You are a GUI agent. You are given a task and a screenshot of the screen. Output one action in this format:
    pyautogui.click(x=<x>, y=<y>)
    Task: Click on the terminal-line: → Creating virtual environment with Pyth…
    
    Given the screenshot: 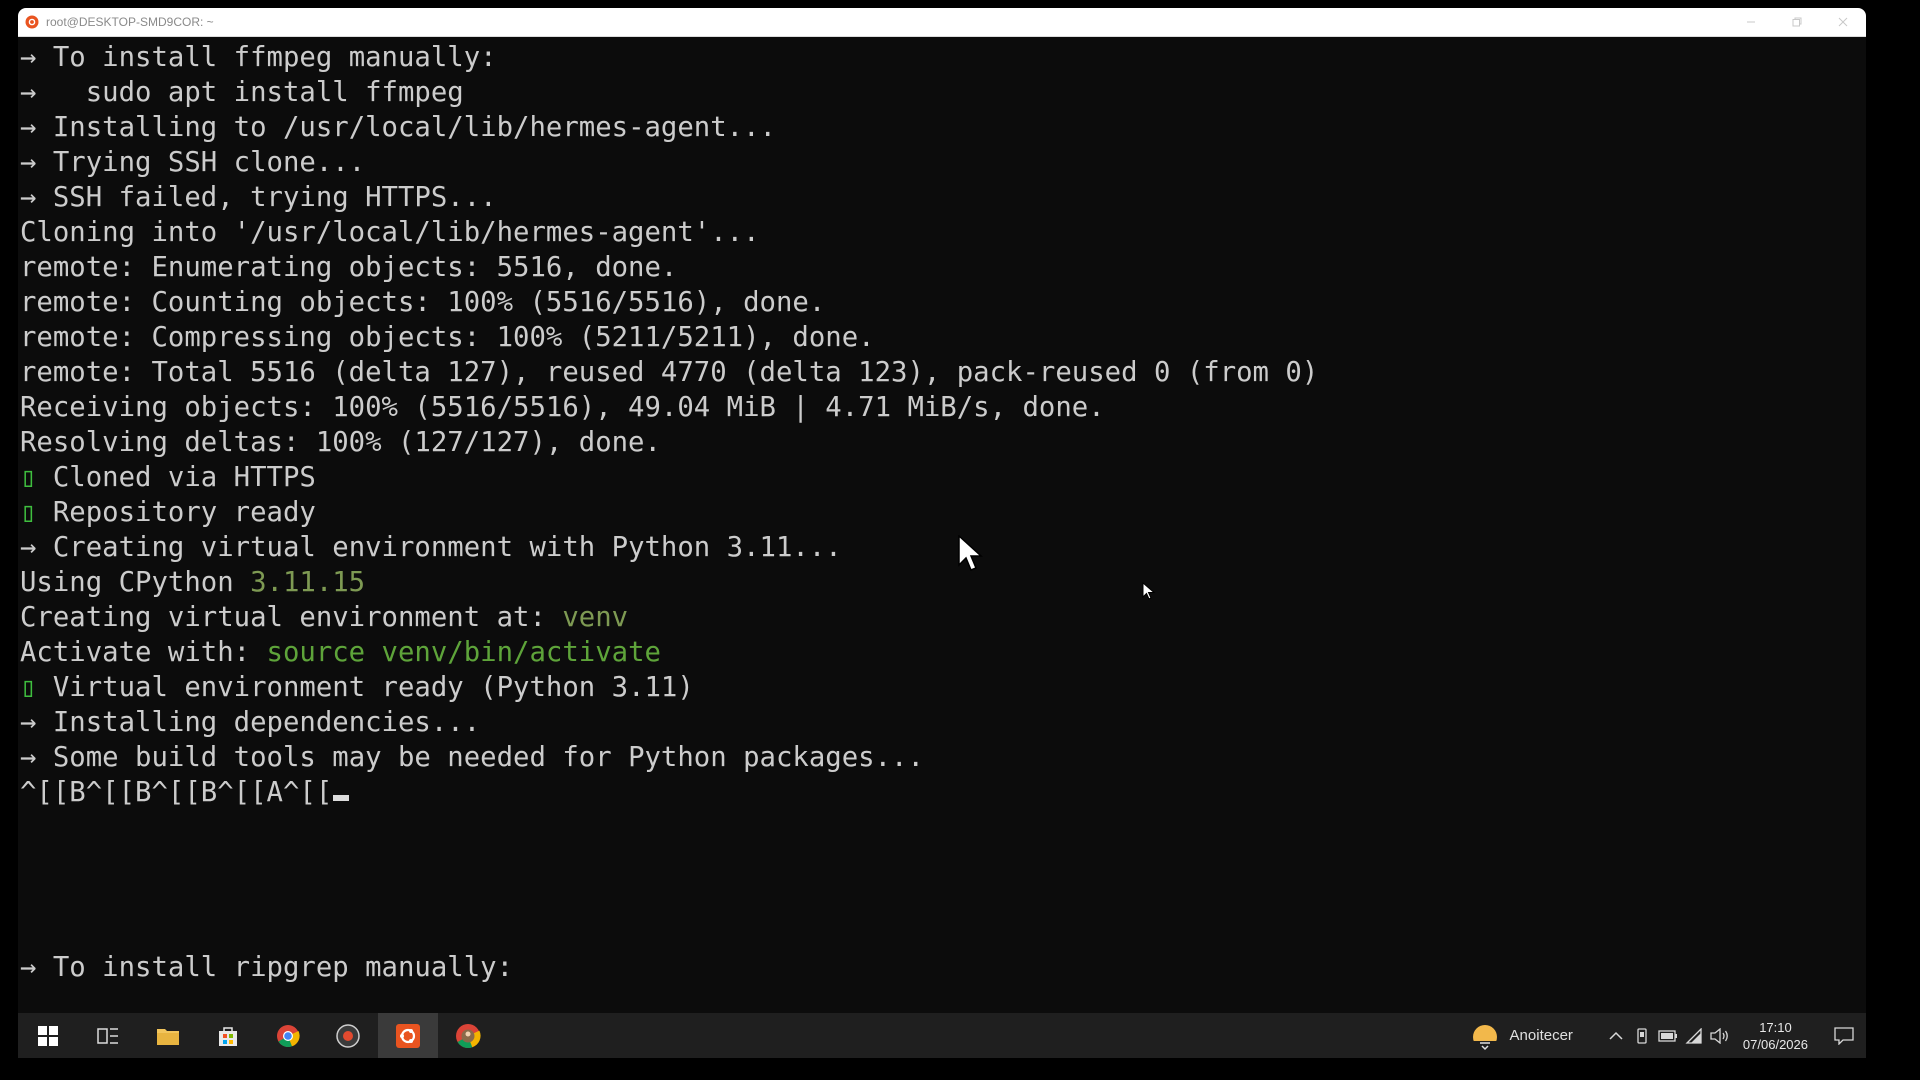 What is the action you would take?
    pyautogui.click(x=431, y=547)
    